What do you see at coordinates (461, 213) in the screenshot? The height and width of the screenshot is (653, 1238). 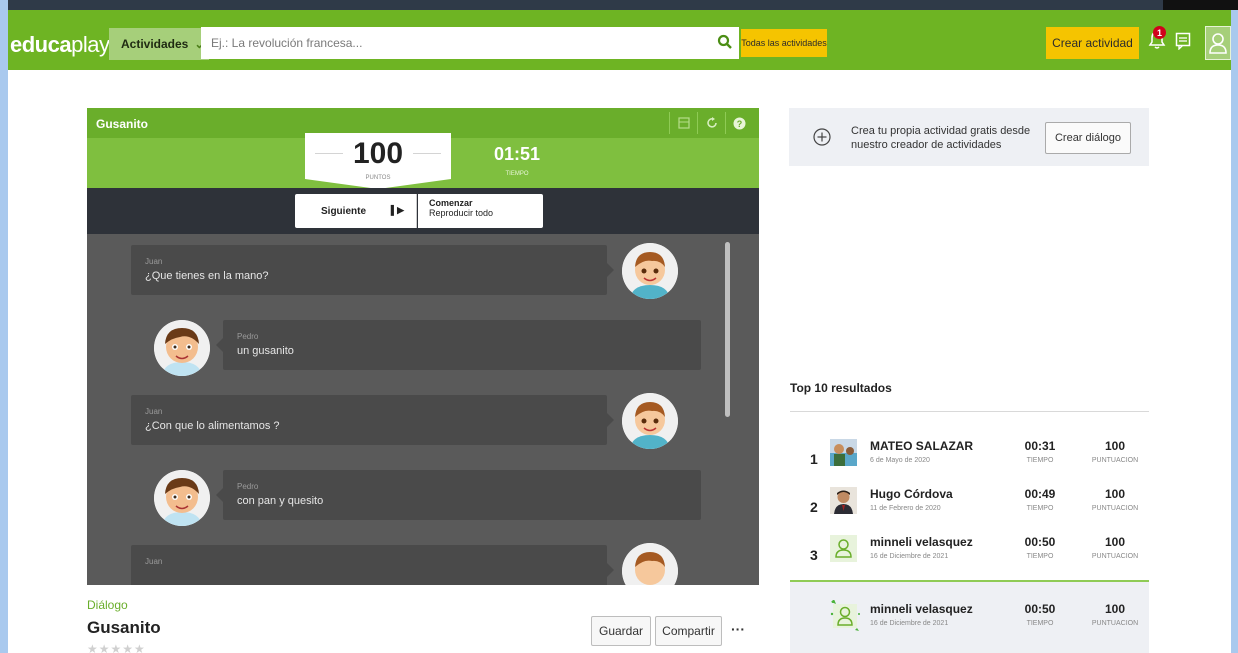 I see `replay-all-label: Reproducir todo` at bounding box center [461, 213].